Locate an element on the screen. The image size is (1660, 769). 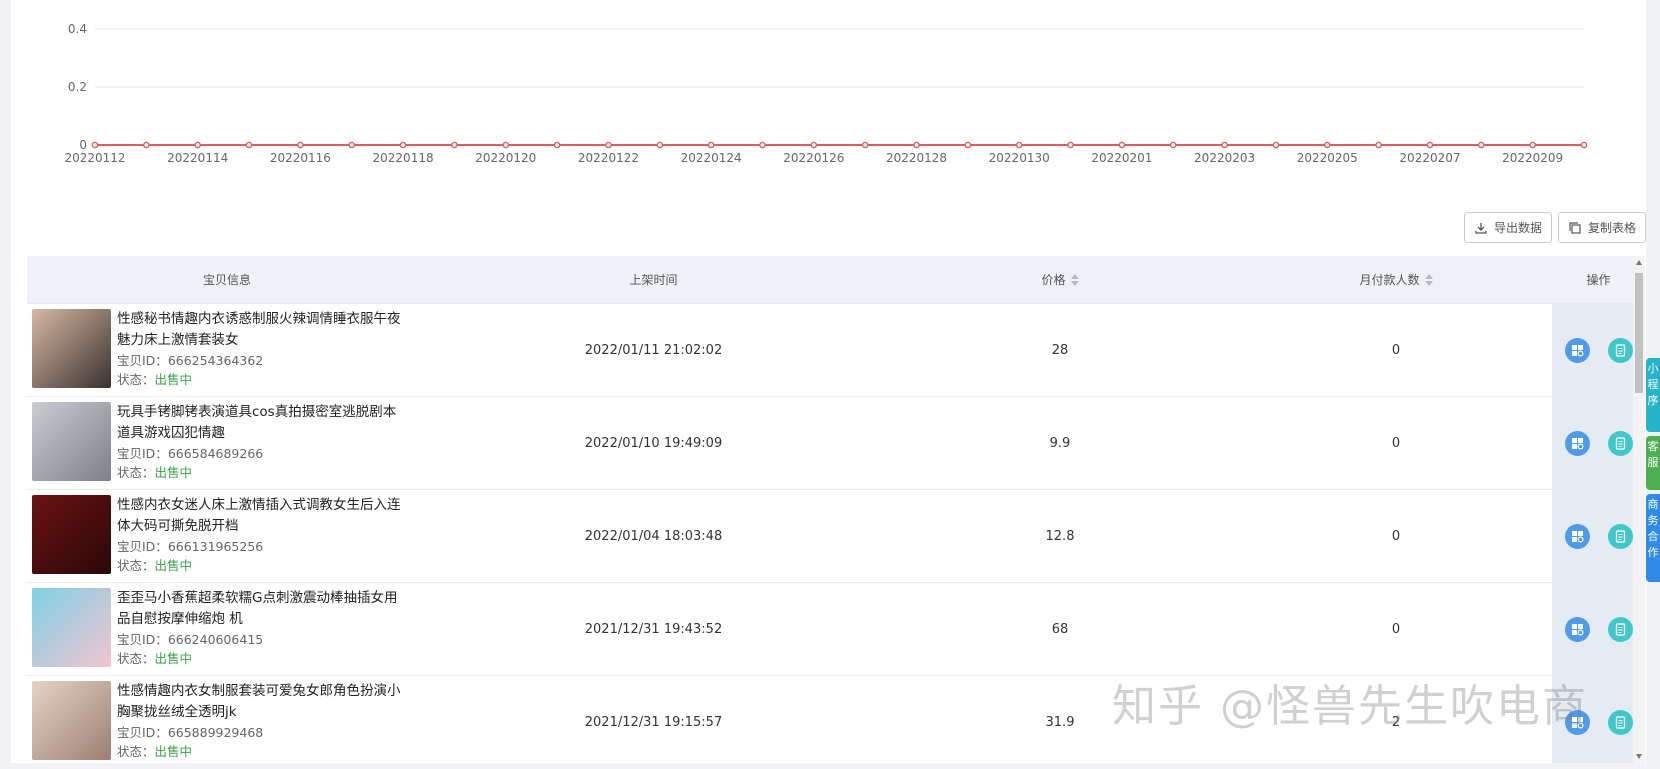
x-tick-label: 20220207 is located at coordinates (1429, 158).